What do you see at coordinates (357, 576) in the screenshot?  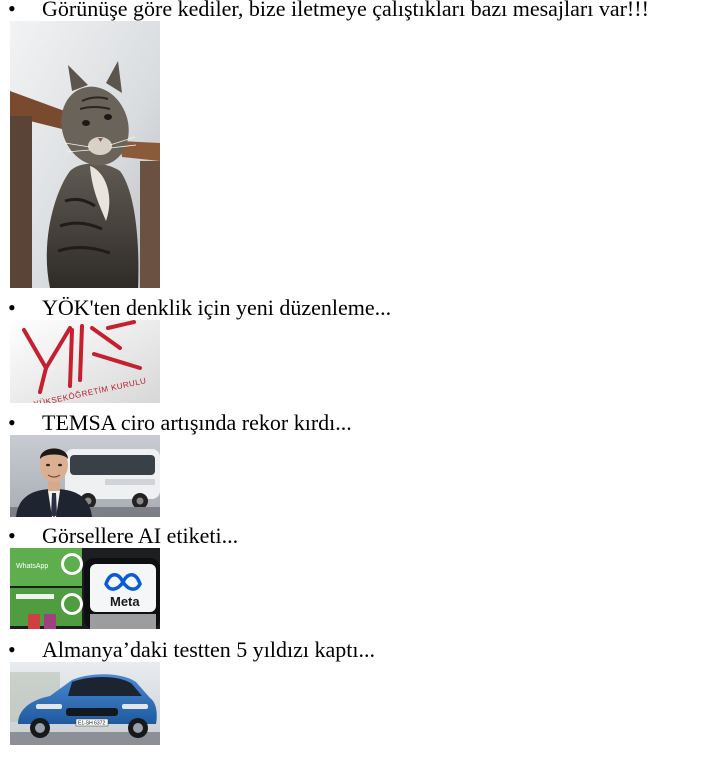 I see `news-item: • Görsellere AI etiketi... WhatsApp Meta` at bounding box center [357, 576].